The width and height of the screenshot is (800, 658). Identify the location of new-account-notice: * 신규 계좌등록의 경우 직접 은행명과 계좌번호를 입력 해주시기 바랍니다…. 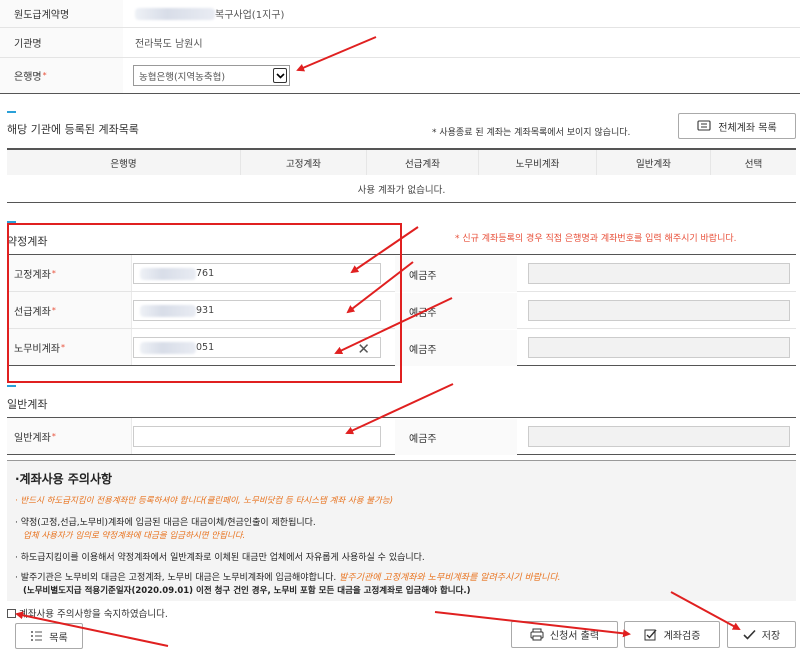
(596, 239).